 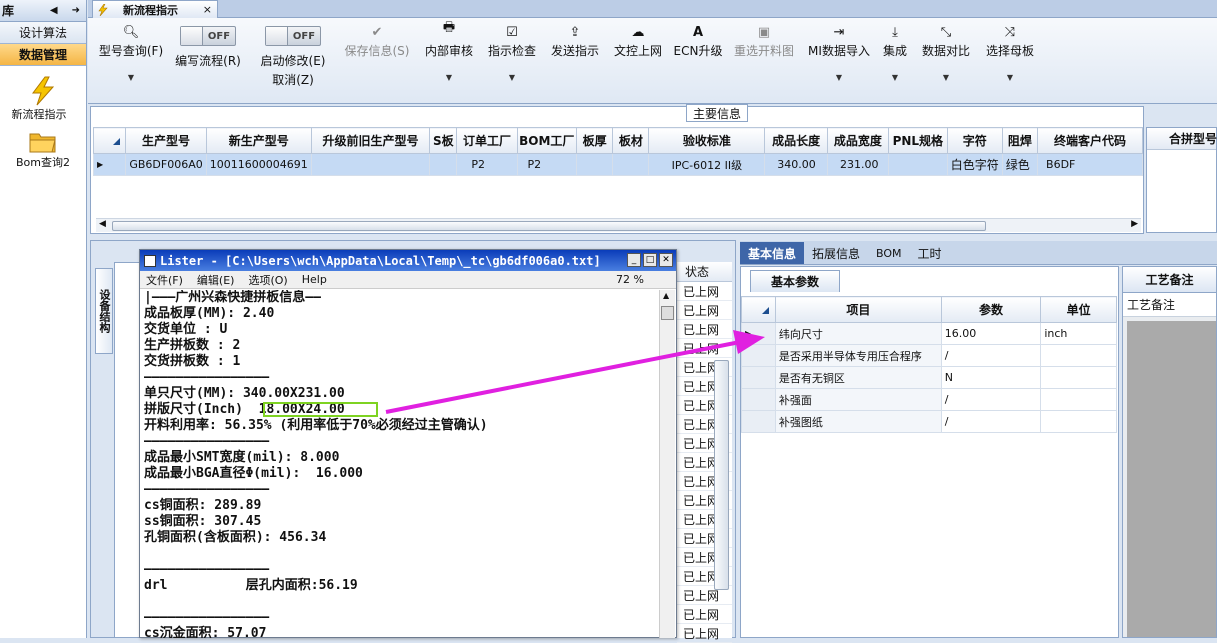 I want to click on model-query-button: 🔍︎ 型号查询(F) ▼, so click(x=131, y=50).